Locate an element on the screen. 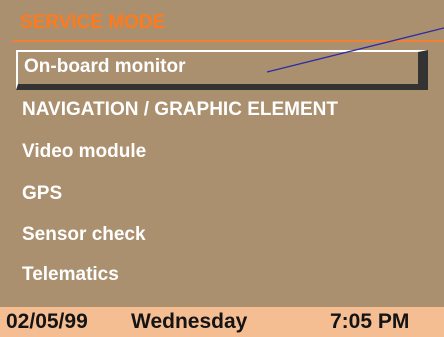  menu-item-video-module: Video module is located at coordinates (84, 152).